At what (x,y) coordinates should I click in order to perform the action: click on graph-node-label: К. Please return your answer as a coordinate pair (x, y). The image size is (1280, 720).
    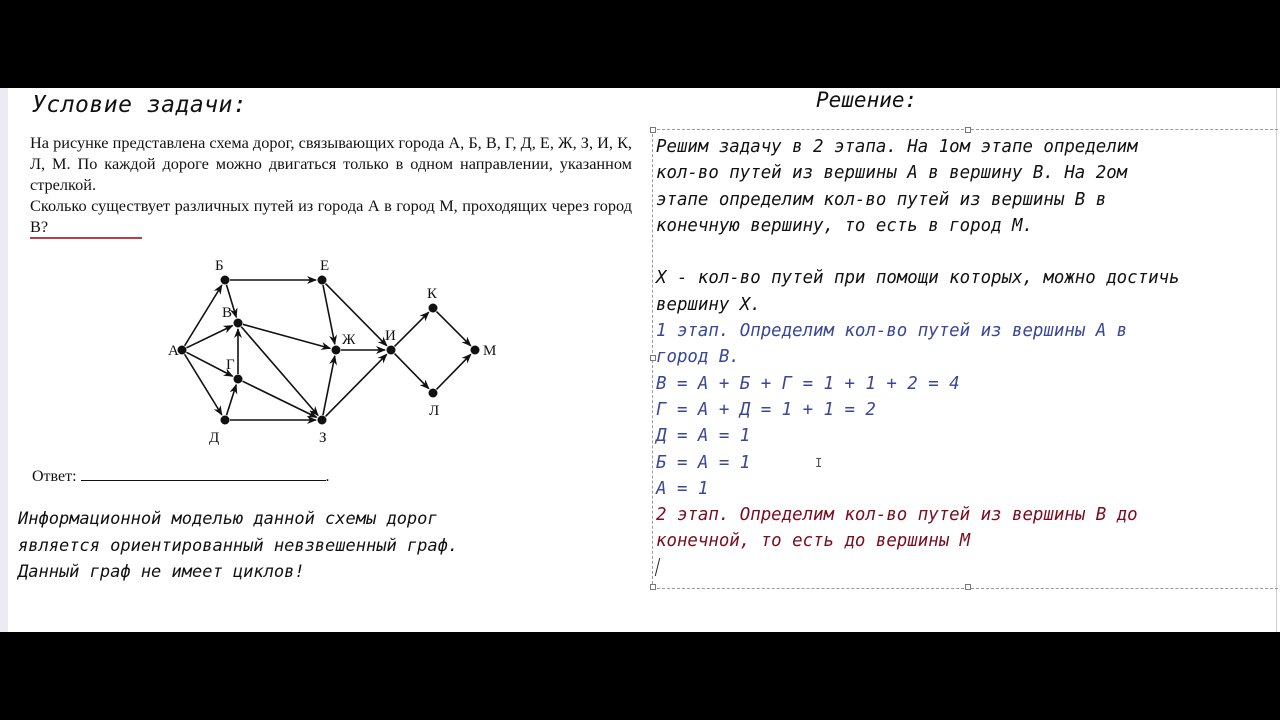
    Looking at the image, I should click on (432, 294).